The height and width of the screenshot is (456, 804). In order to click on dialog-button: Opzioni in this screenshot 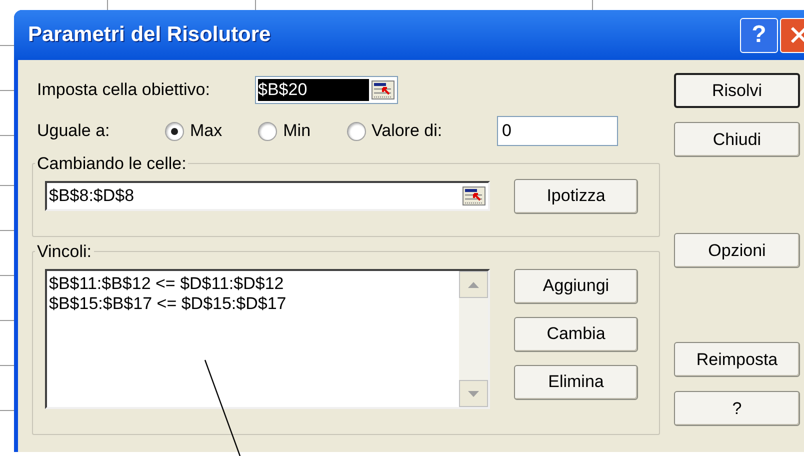, I will do `click(737, 250)`.